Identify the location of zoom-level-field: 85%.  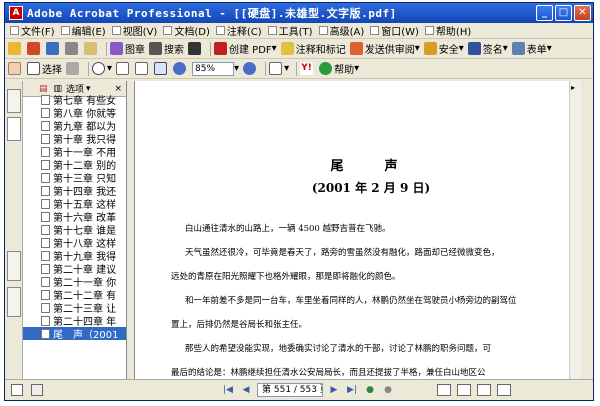
(213, 68).